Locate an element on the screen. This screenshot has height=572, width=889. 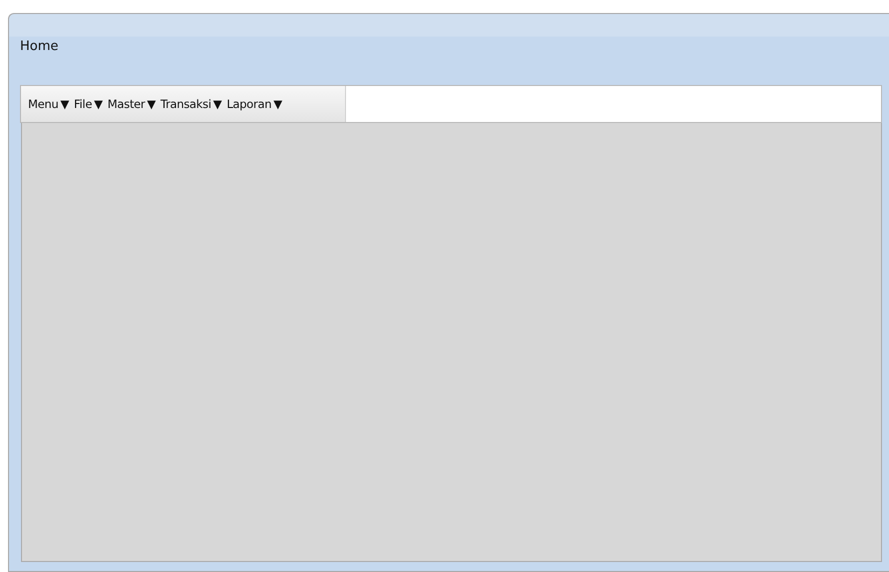
menu-item: Menu ▼ is located at coordinates (48, 104).